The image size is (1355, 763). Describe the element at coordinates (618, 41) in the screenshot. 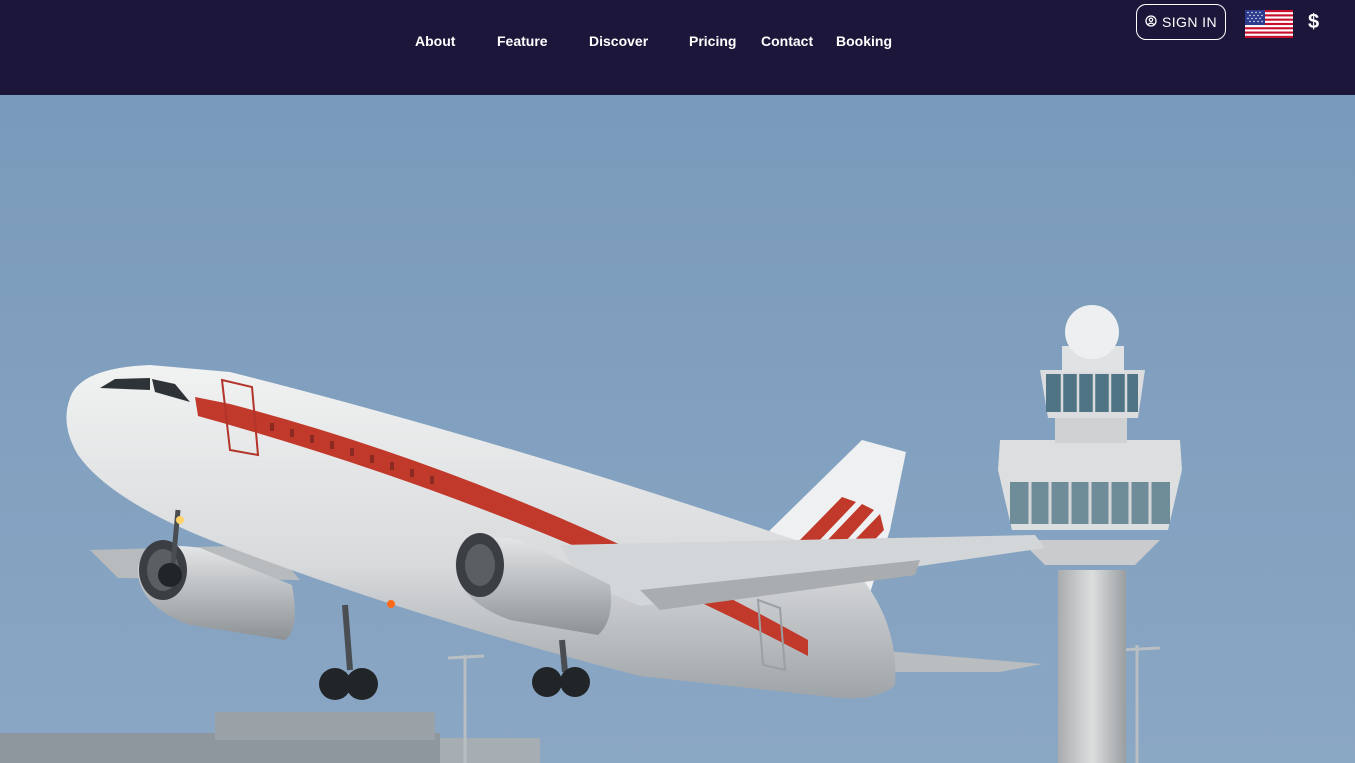

I see `nav-link-discover: Discover` at that location.